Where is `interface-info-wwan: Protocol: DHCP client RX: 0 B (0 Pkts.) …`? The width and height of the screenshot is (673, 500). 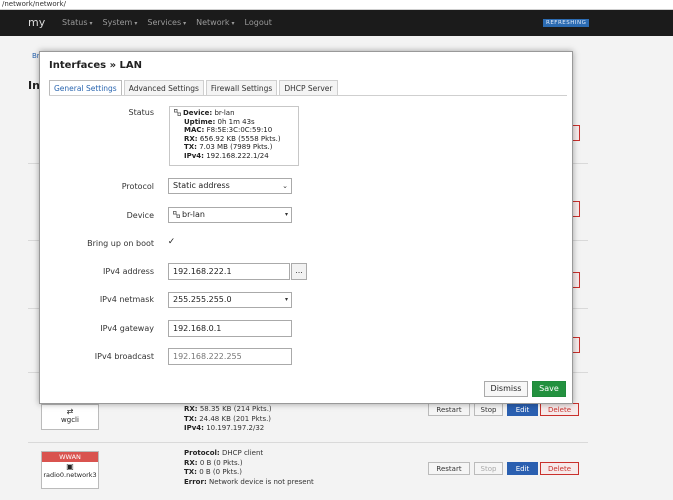 interface-info-wwan: Protocol: DHCP client RX: 0 B (0 Pkts.) … is located at coordinates (249, 467).